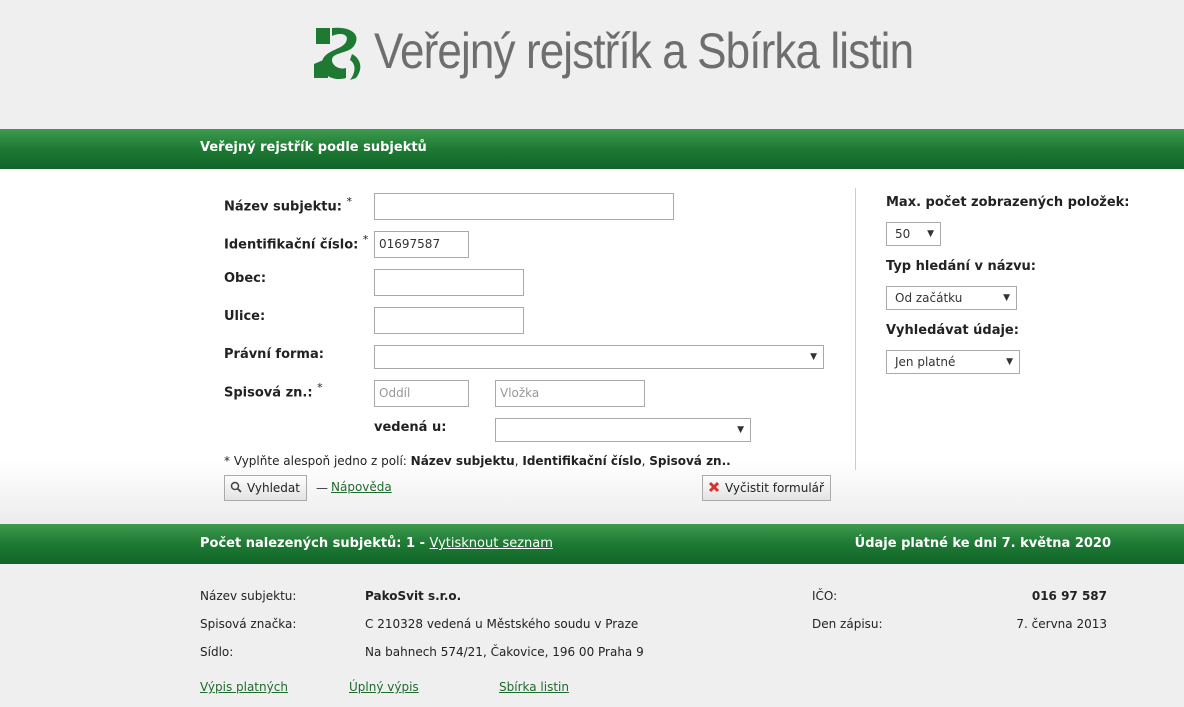  I want to click on city-input, so click(449, 282).